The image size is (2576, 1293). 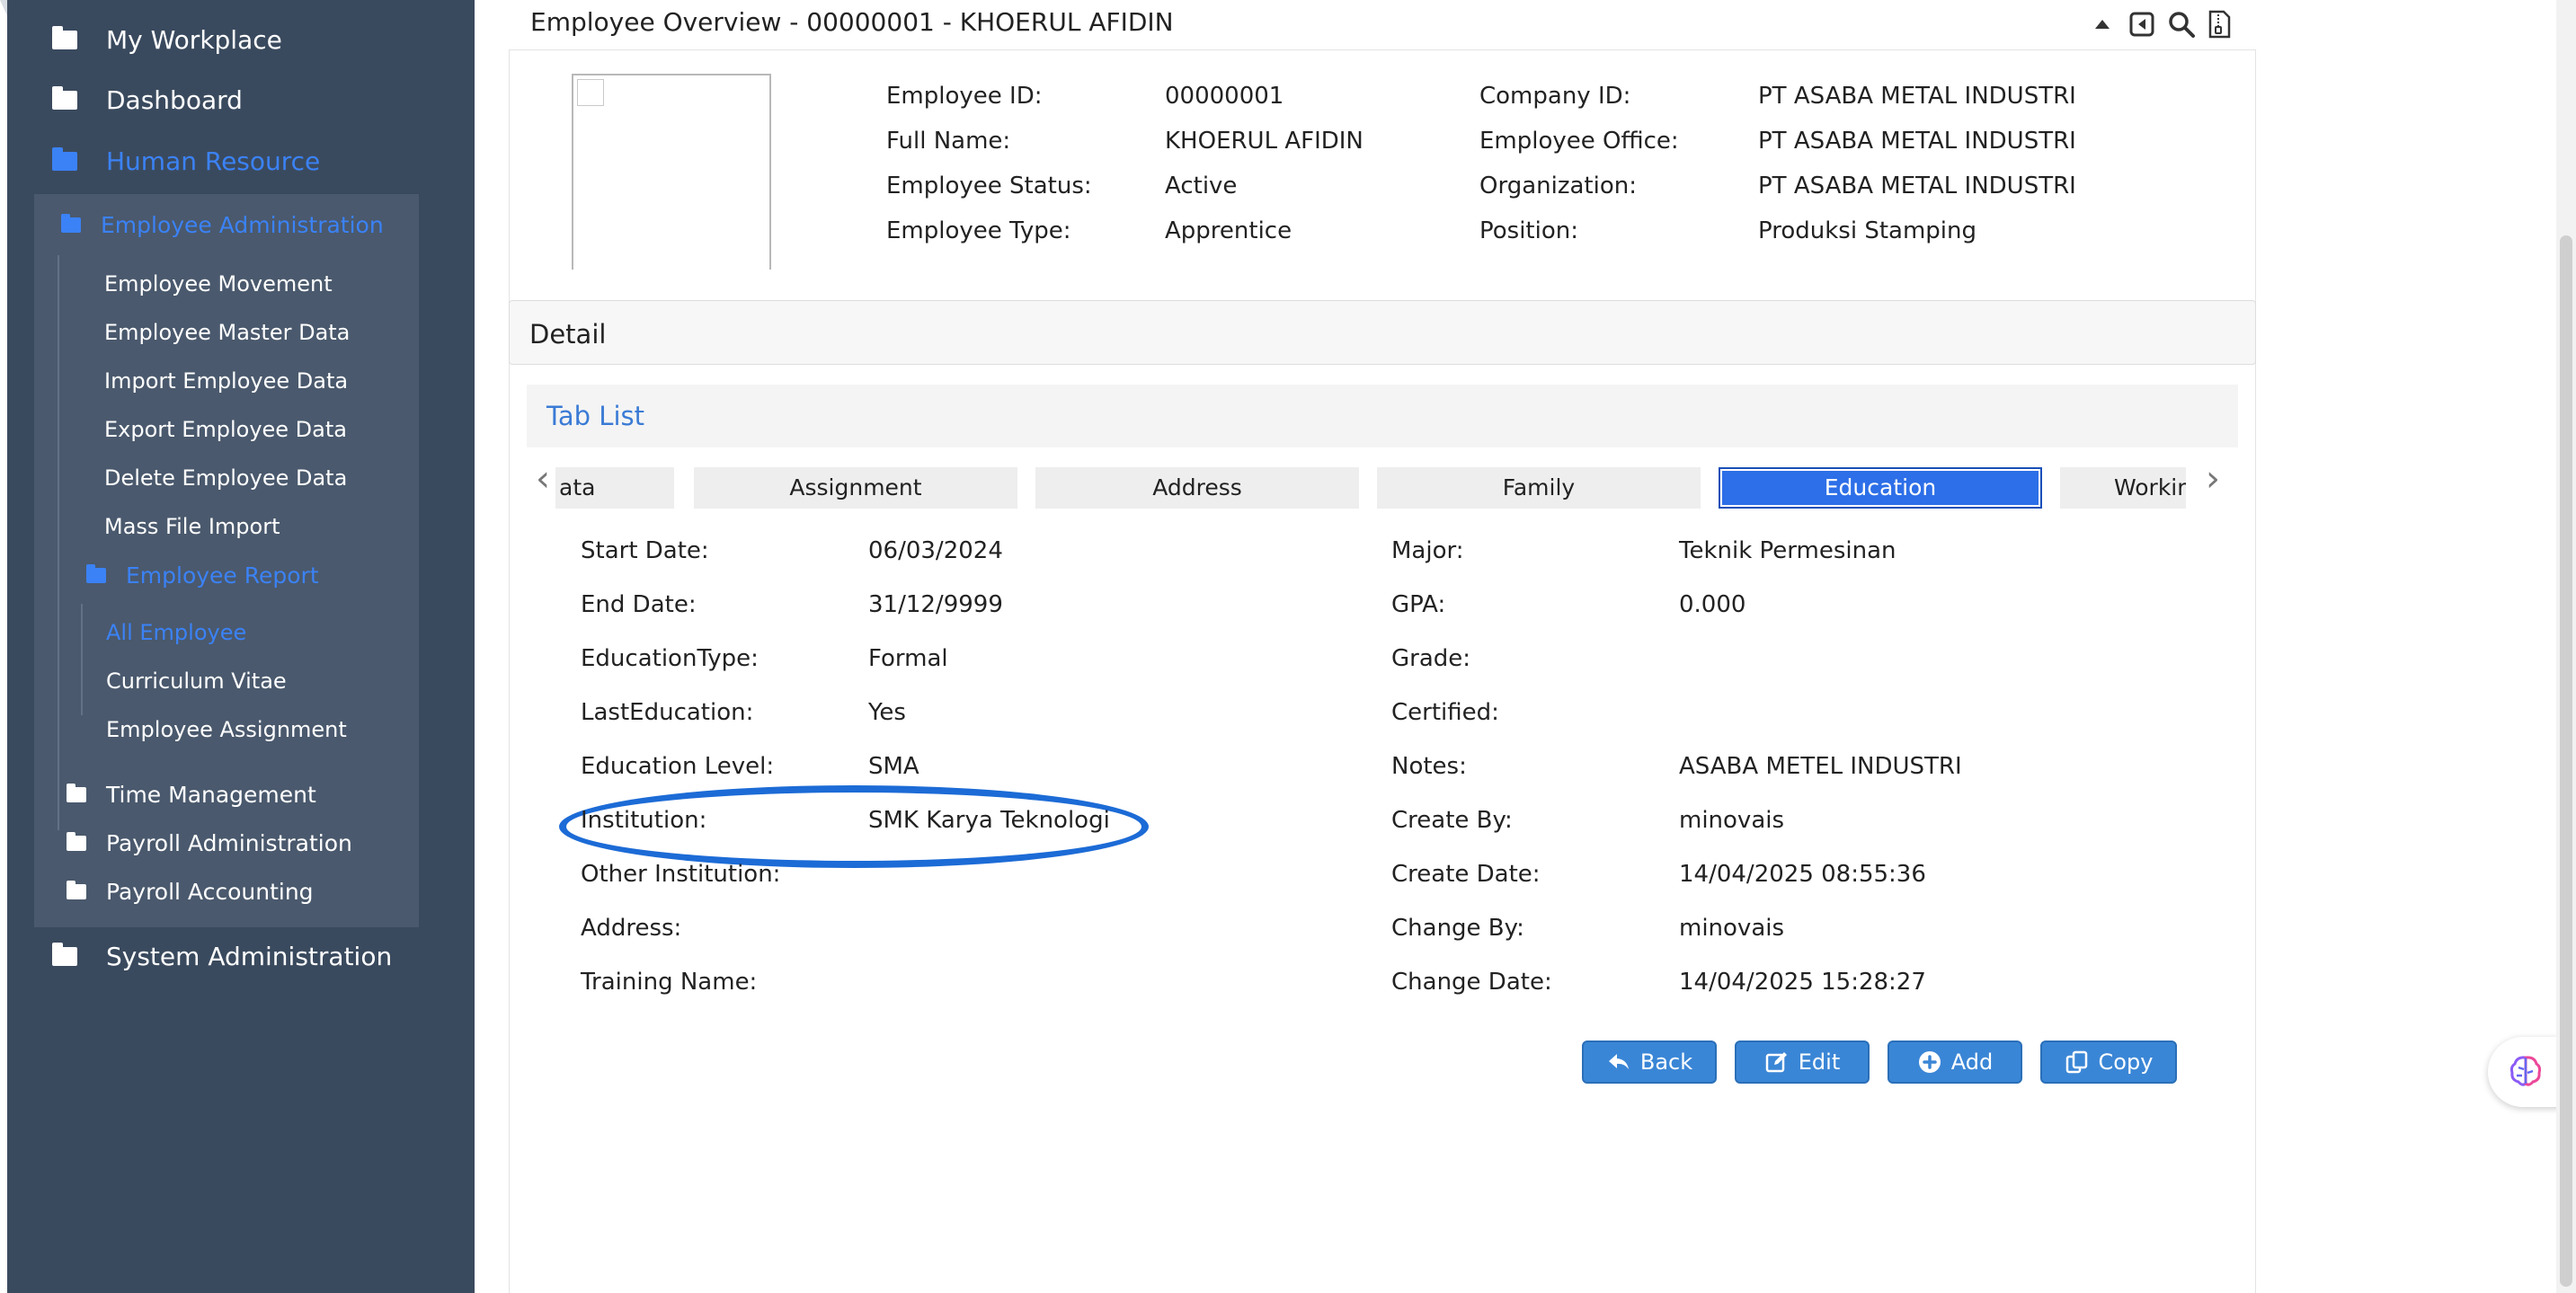 I want to click on nav-employee-master-data: Employee Master Data, so click(x=227, y=332).